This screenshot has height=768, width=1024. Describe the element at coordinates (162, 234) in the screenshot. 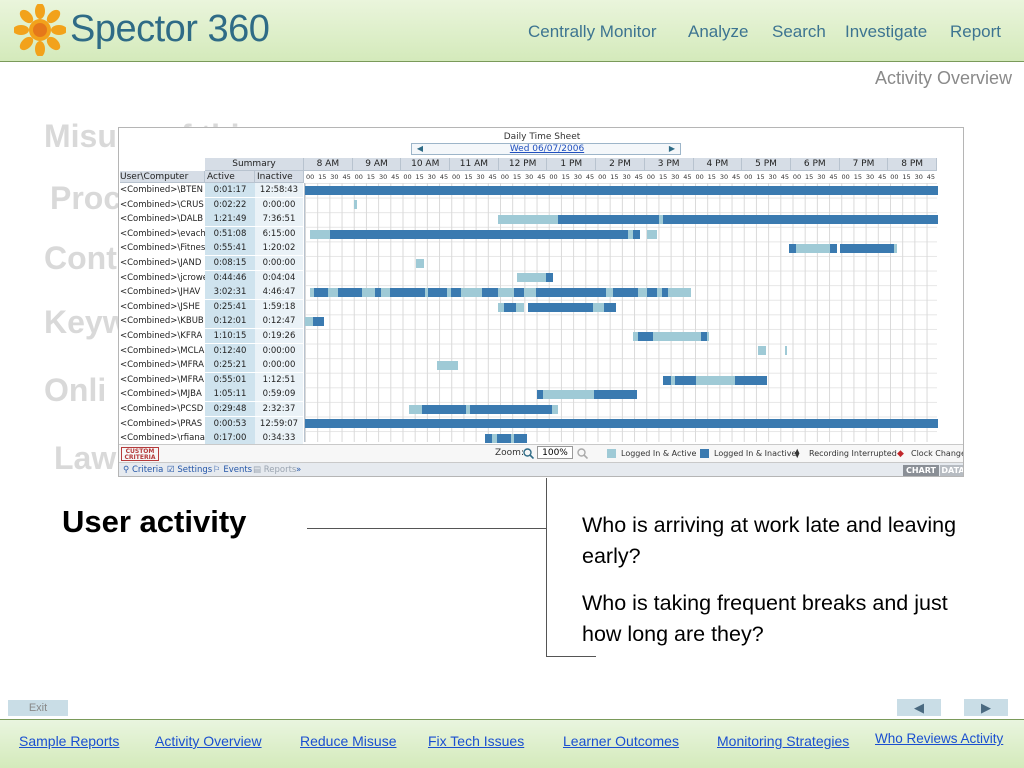

I see `row-user: <Combined>\evach` at that location.